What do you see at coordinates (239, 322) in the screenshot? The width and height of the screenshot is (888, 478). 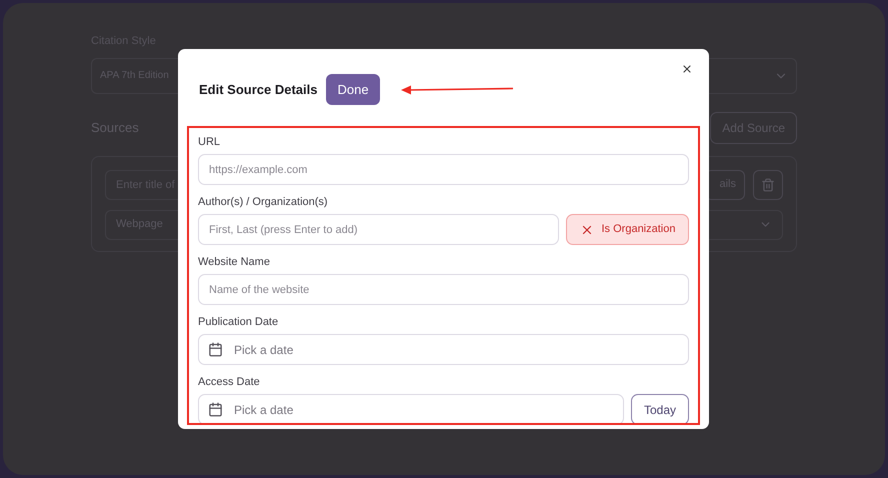 I see `field-label: Publication Date` at bounding box center [239, 322].